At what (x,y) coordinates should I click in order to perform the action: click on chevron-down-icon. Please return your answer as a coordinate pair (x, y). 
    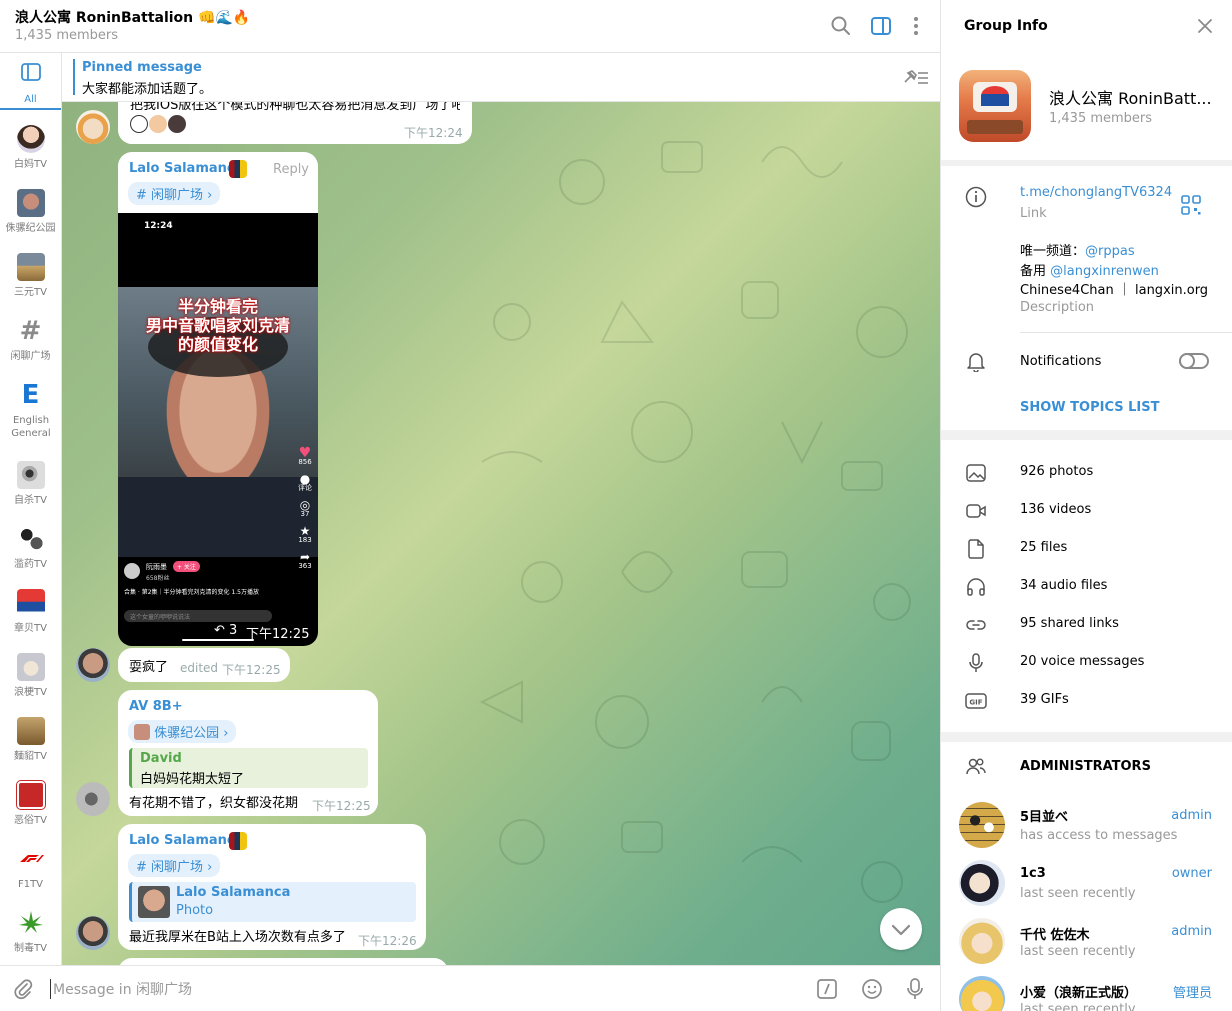
    Looking at the image, I should click on (901, 930).